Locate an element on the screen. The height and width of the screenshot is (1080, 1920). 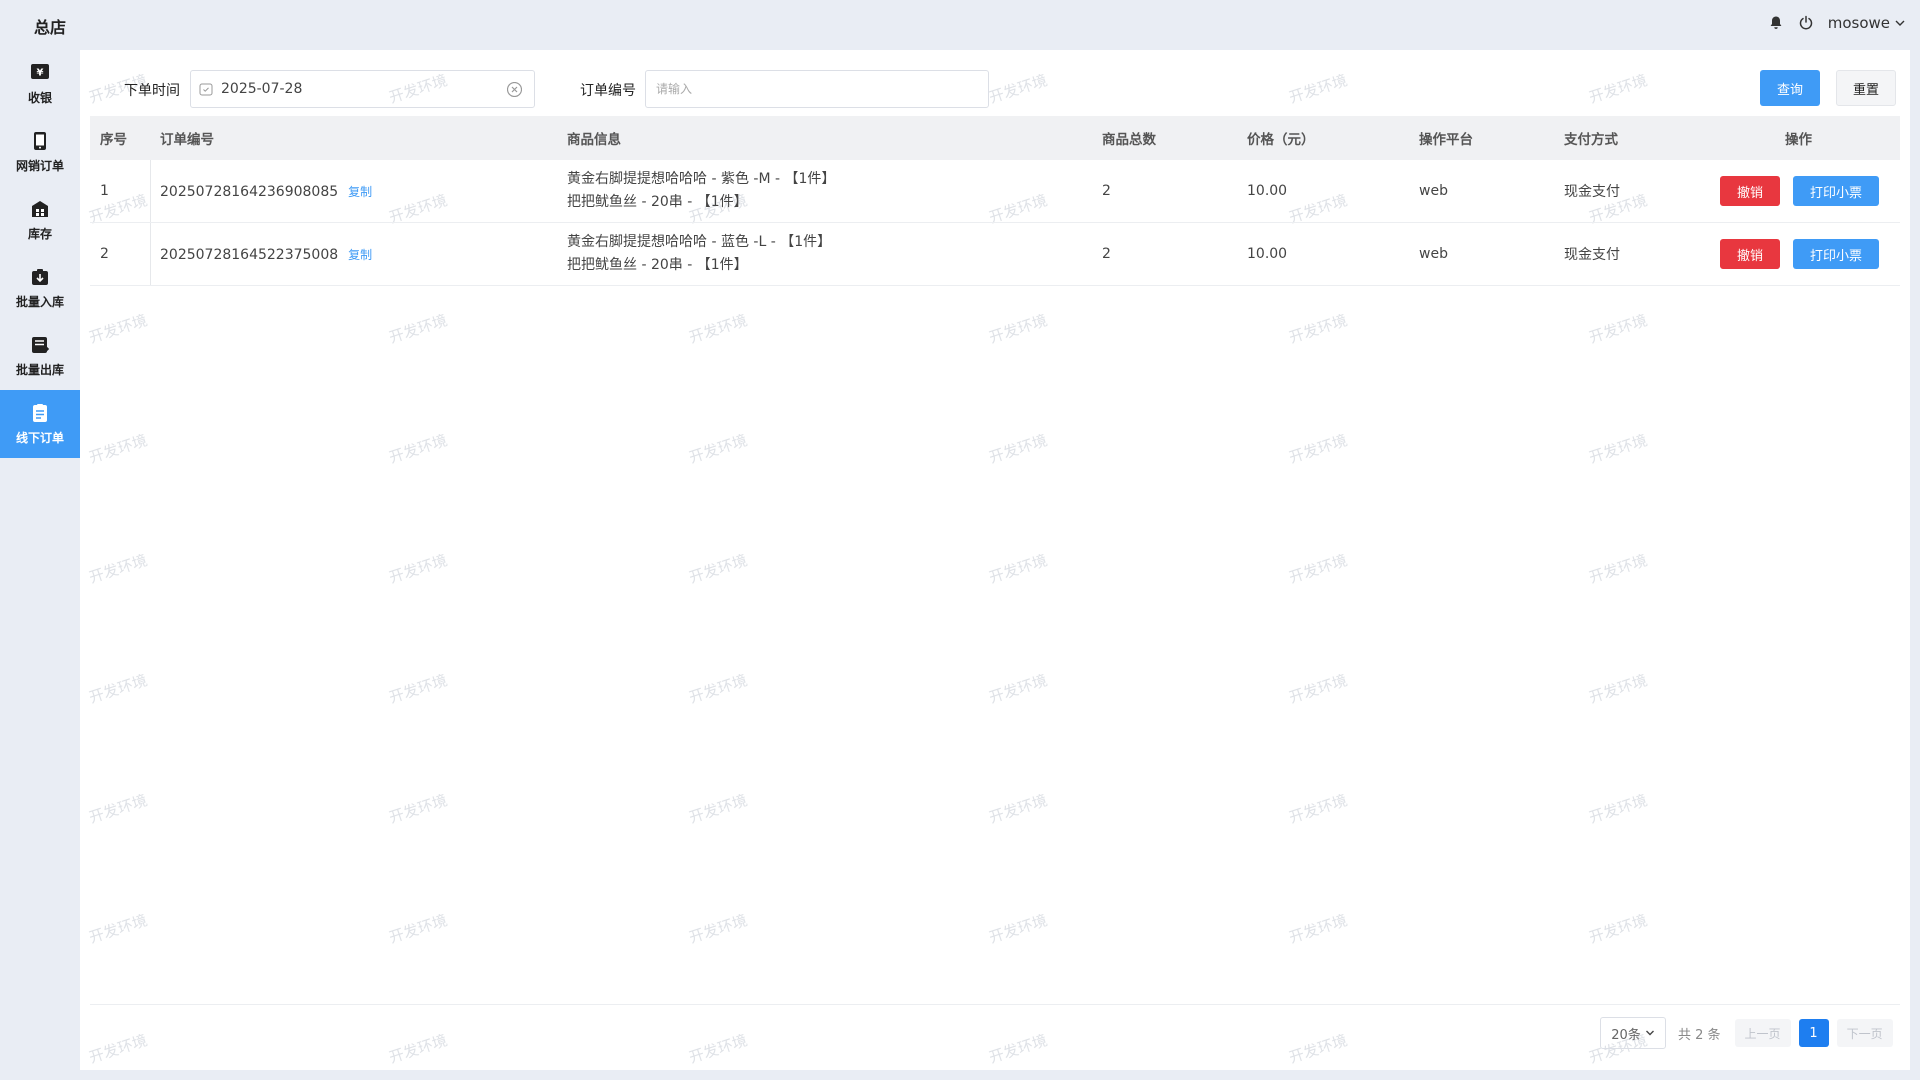
column-header: 操作平台 is located at coordinates (1446, 140).